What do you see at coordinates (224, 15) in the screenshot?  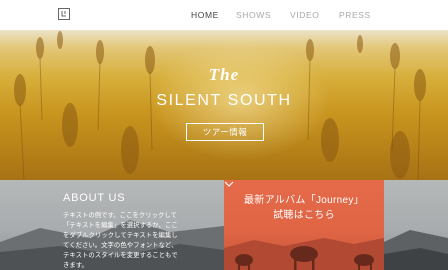 I see `site-header: HOME SHOWS VIDEO PRESS` at bounding box center [224, 15].